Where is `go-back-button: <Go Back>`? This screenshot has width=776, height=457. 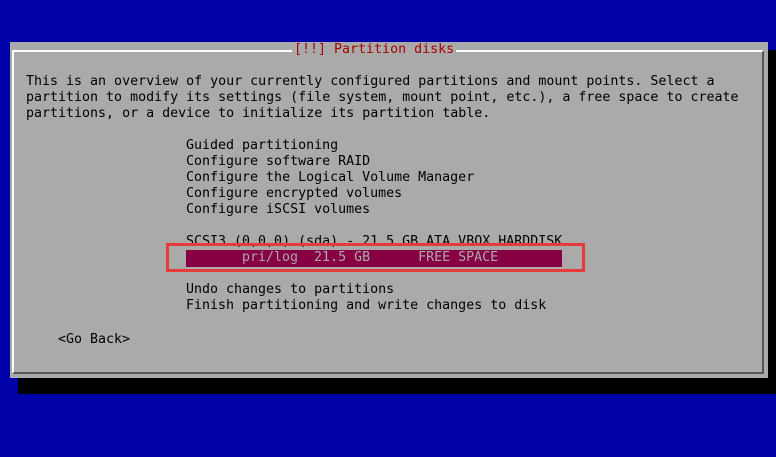
go-back-button: <Go Back> is located at coordinates (94, 340).